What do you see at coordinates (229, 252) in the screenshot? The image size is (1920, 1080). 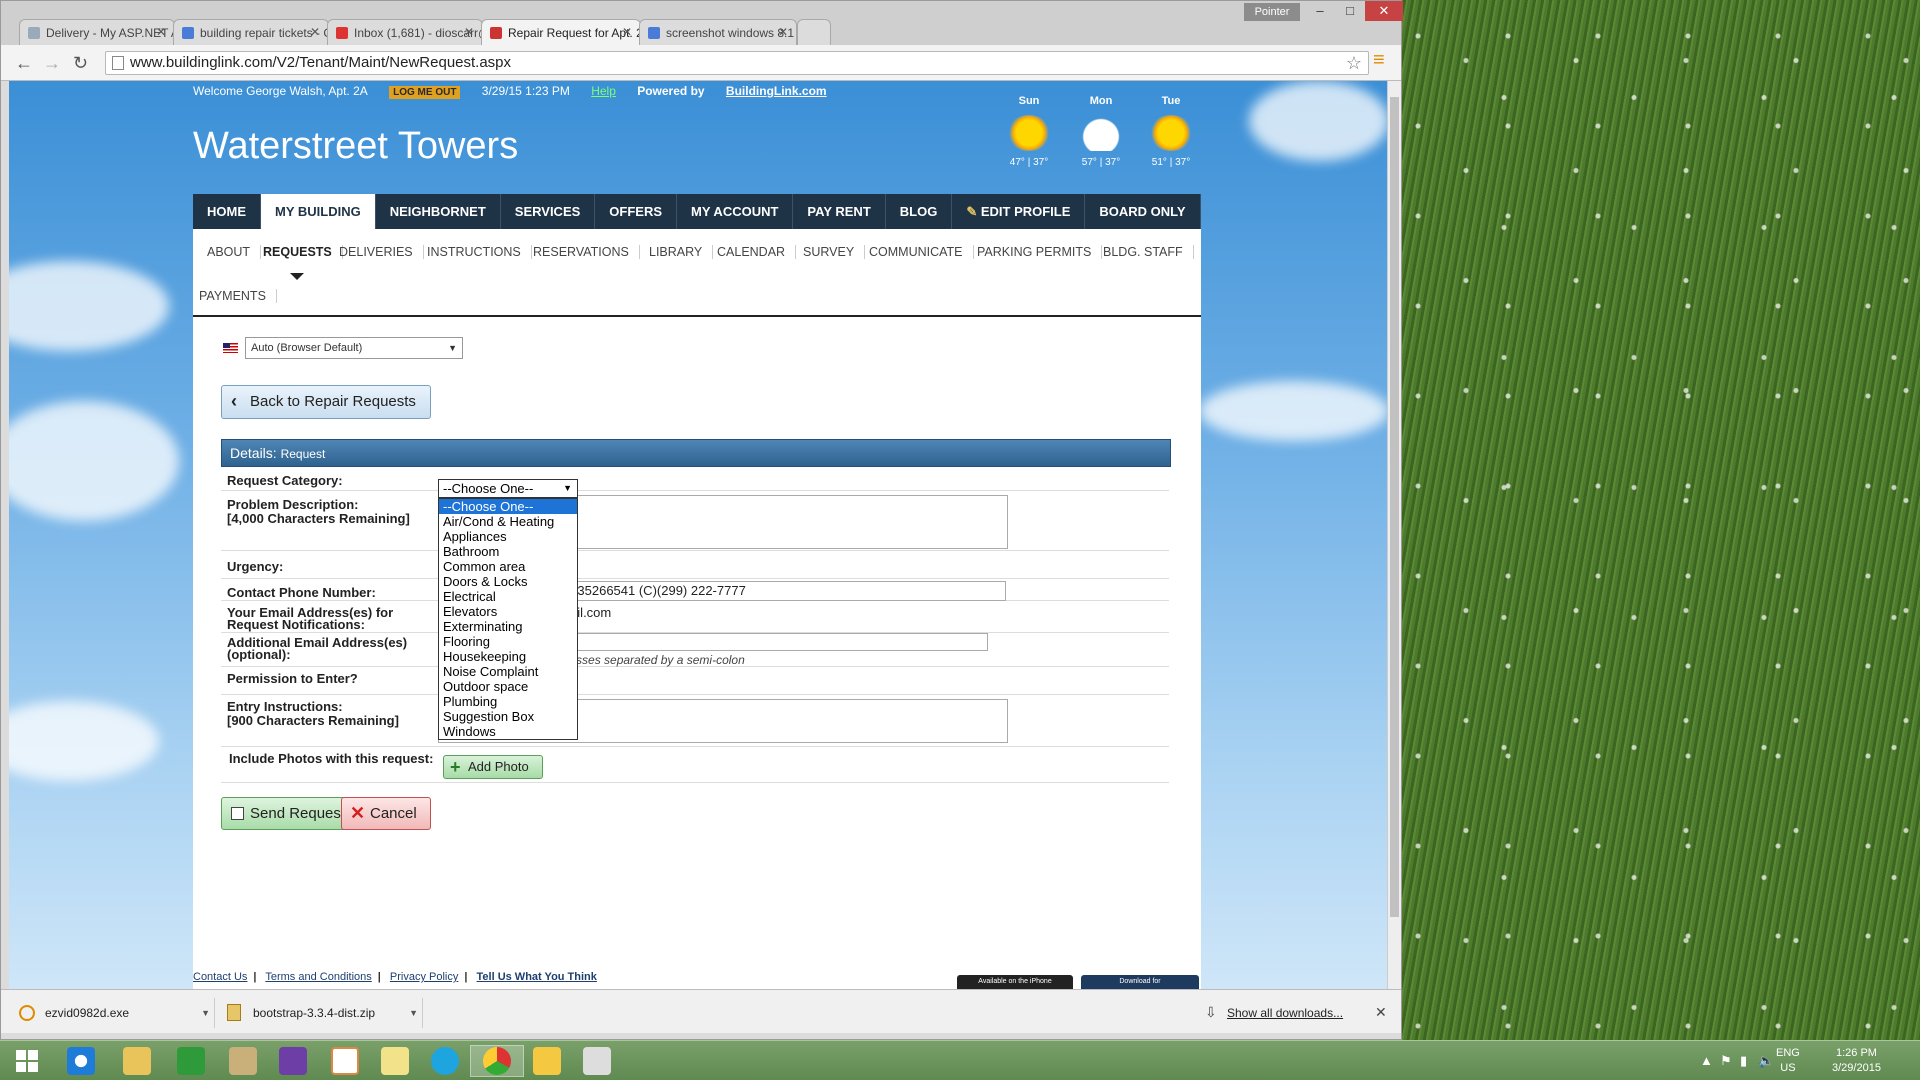 I see `subnav-about: ABOUT` at bounding box center [229, 252].